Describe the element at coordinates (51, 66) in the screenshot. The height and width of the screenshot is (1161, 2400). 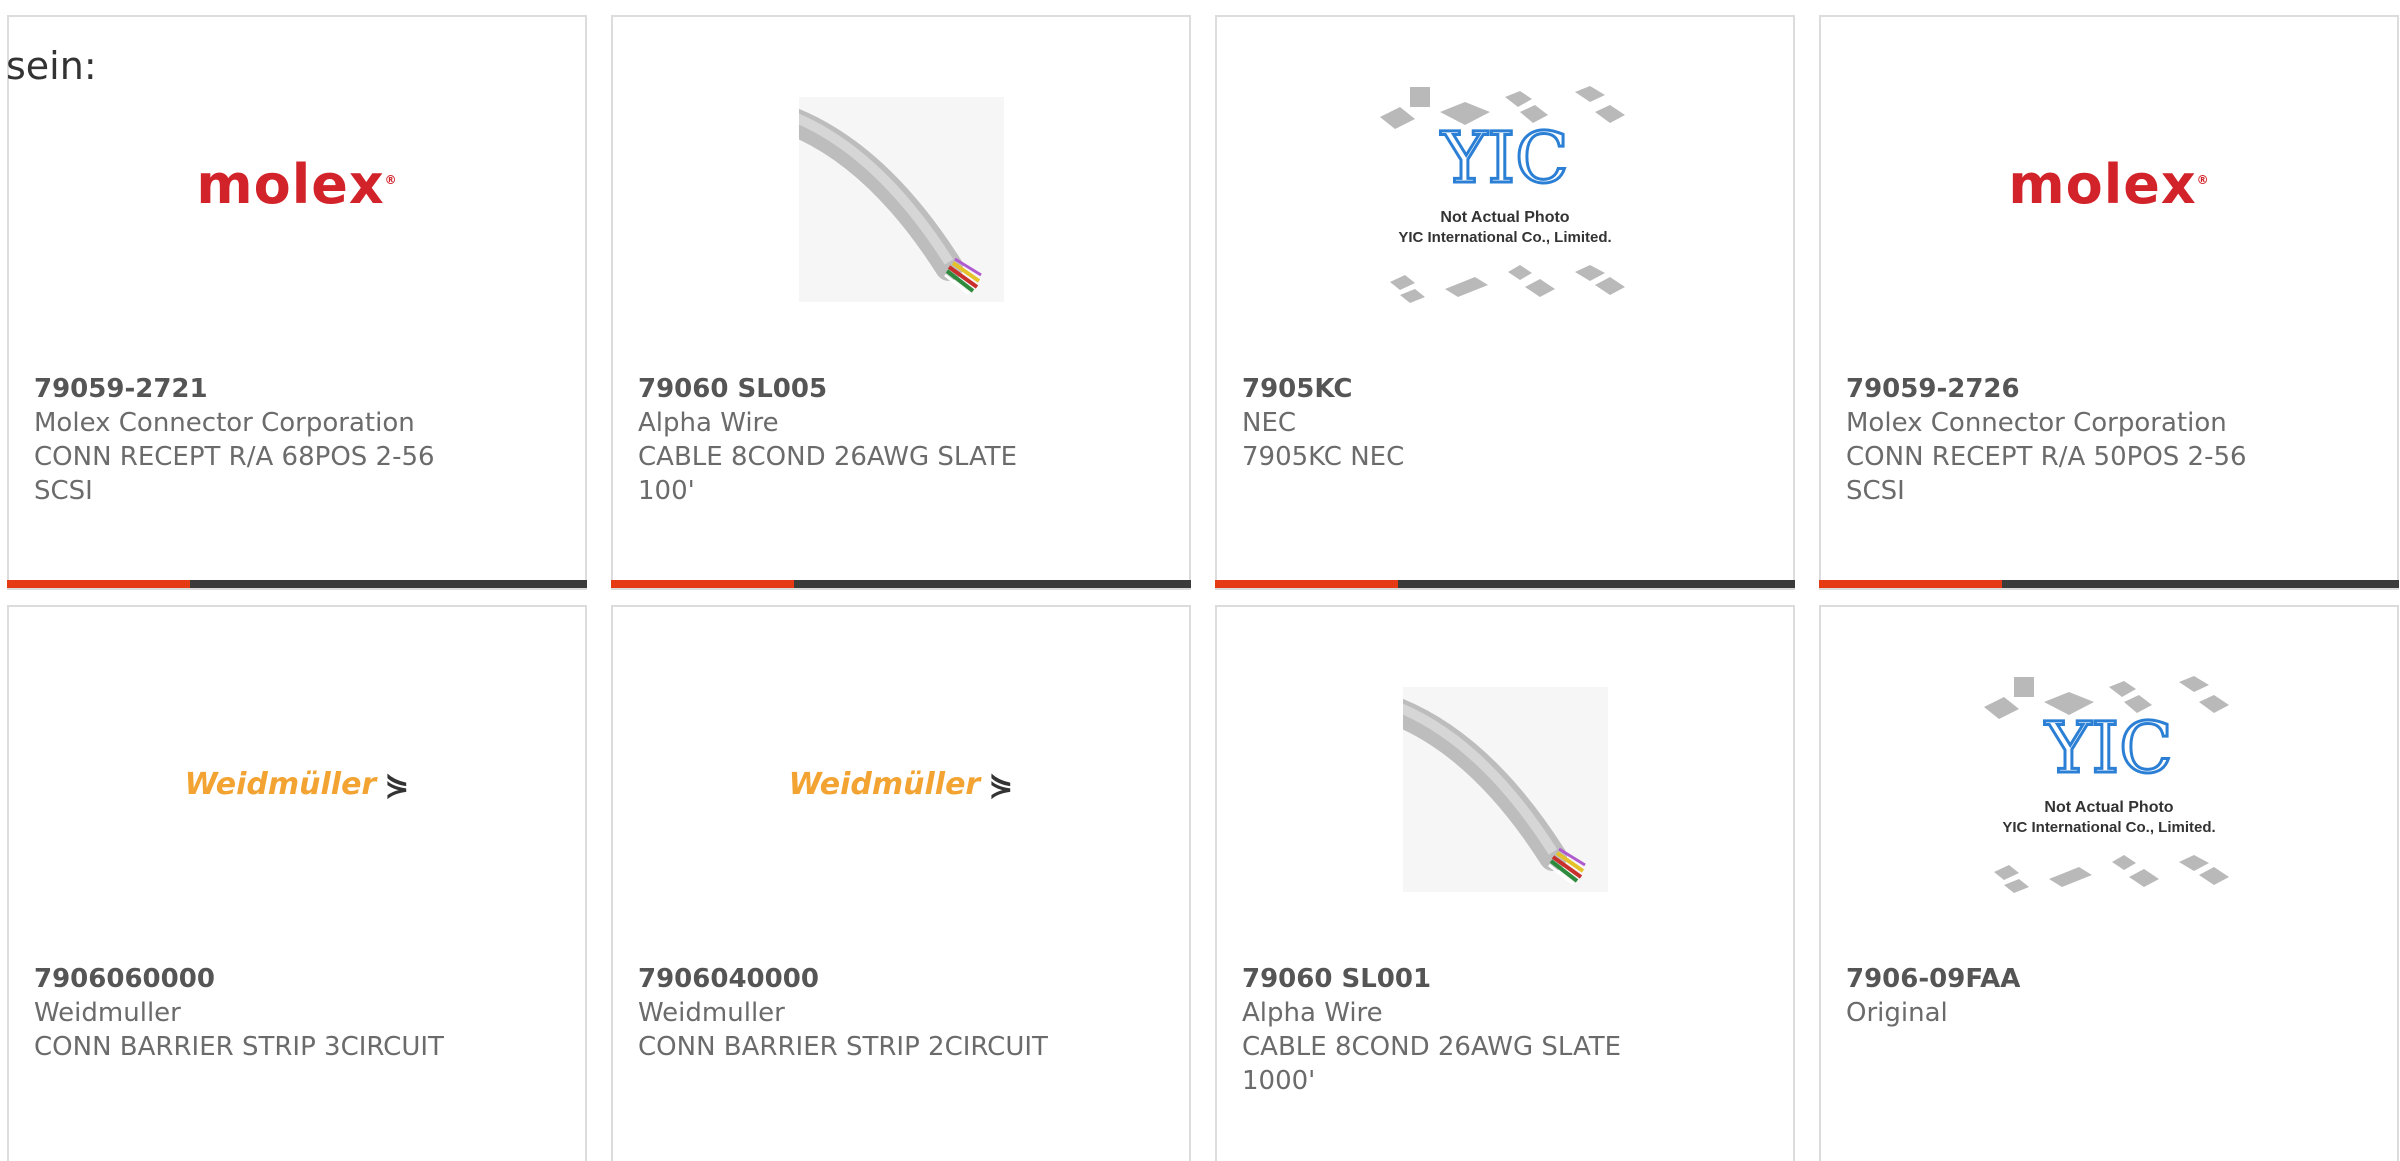
I see `prefix-text: sein:` at that location.